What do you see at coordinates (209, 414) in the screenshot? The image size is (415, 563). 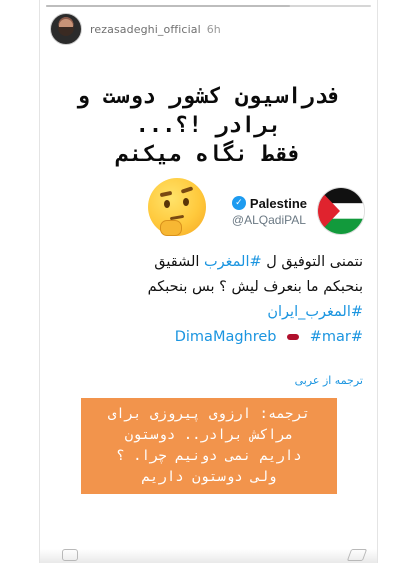 I see `caption-line-1: ترجمه: ارزوی پیروزی برای` at bounding box center [209, 414].